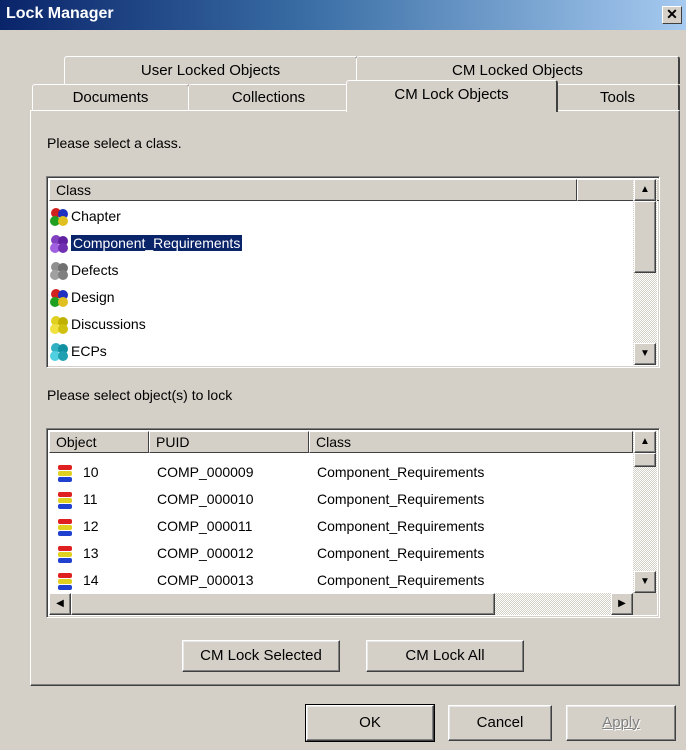  I want to click on ok-button: OK, so click(370, 723).